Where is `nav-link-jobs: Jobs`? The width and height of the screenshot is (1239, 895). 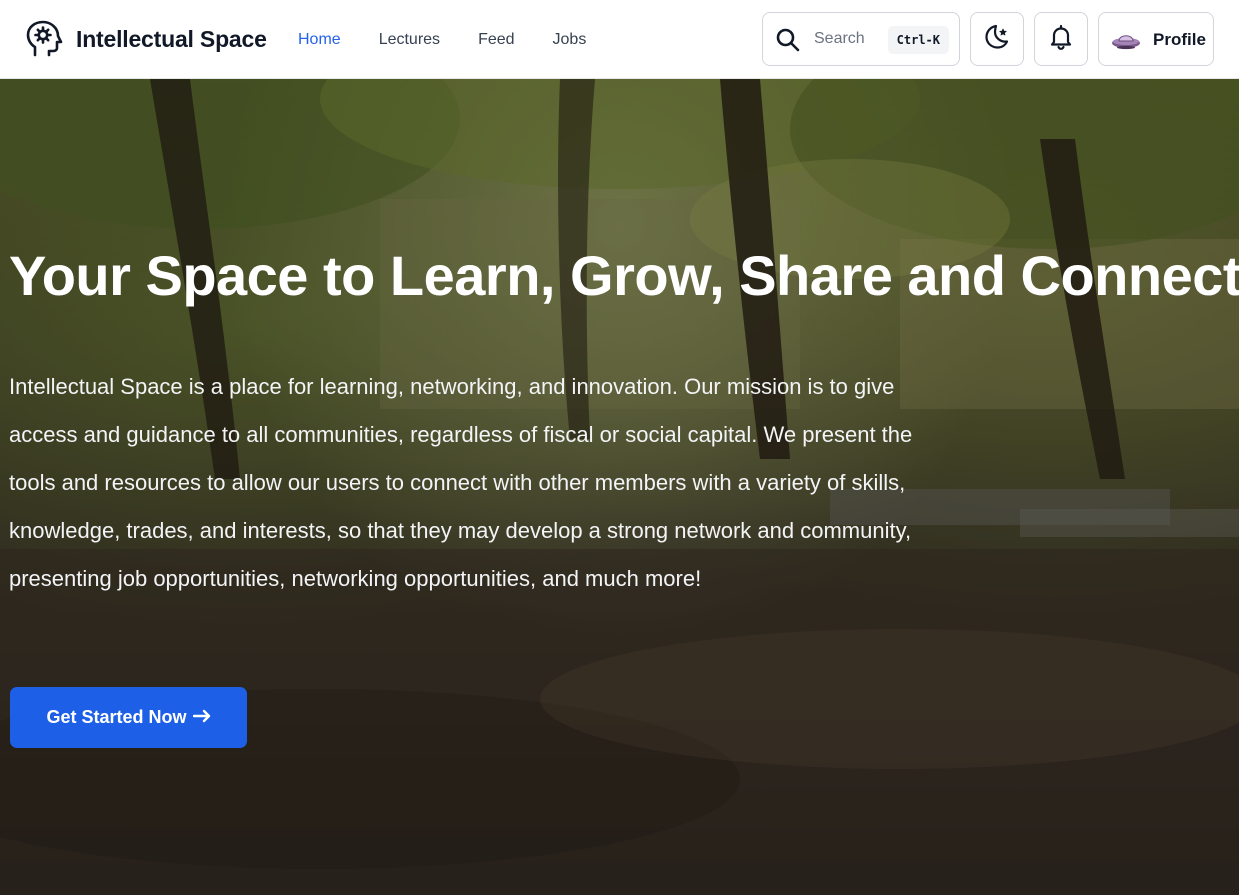 nav-link-jobs: Jobs is located at coordinates (570, 40).